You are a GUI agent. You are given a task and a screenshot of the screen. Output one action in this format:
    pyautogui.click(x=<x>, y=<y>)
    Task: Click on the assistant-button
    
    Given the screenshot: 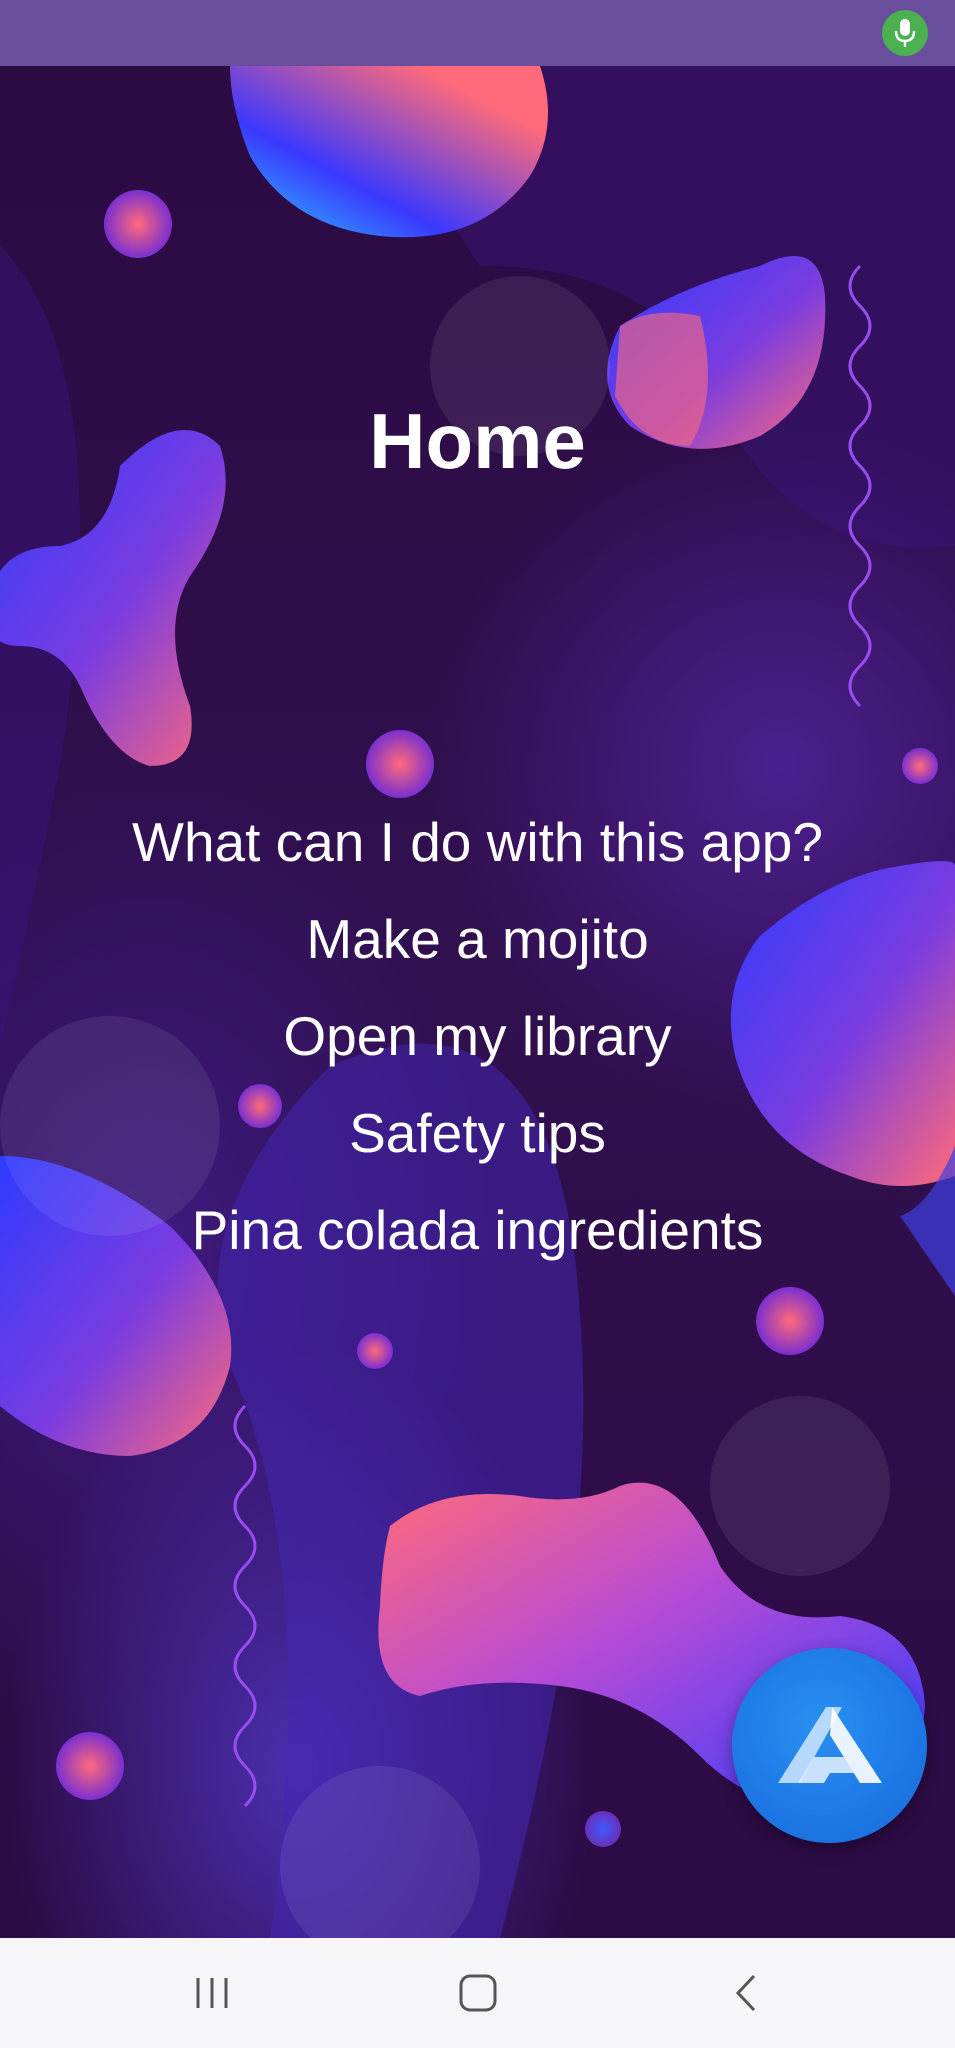 What is the action you would take?
    pyautogui.click(x=829, y=1745)
    